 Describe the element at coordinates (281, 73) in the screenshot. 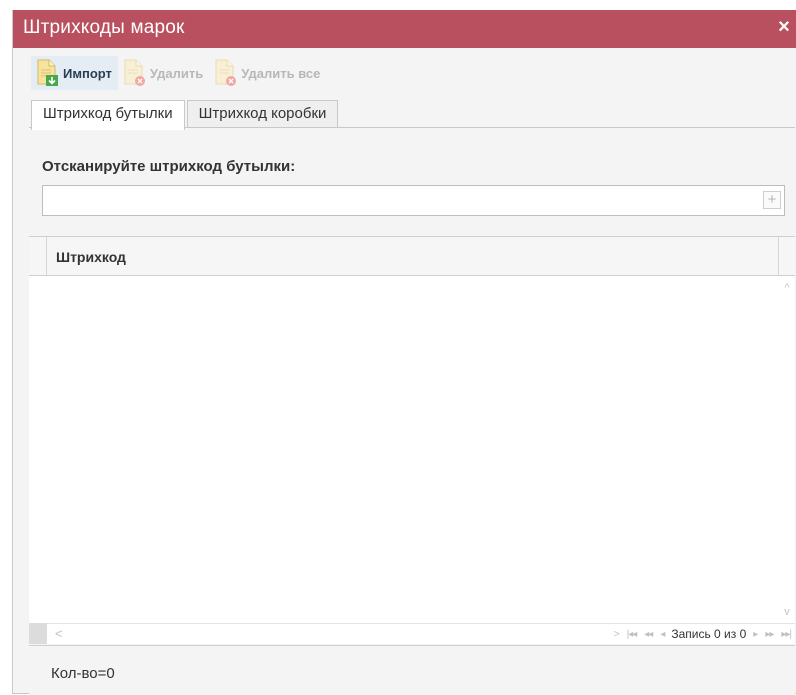

I see `delete-all-button-label: Удалить все` at that location.